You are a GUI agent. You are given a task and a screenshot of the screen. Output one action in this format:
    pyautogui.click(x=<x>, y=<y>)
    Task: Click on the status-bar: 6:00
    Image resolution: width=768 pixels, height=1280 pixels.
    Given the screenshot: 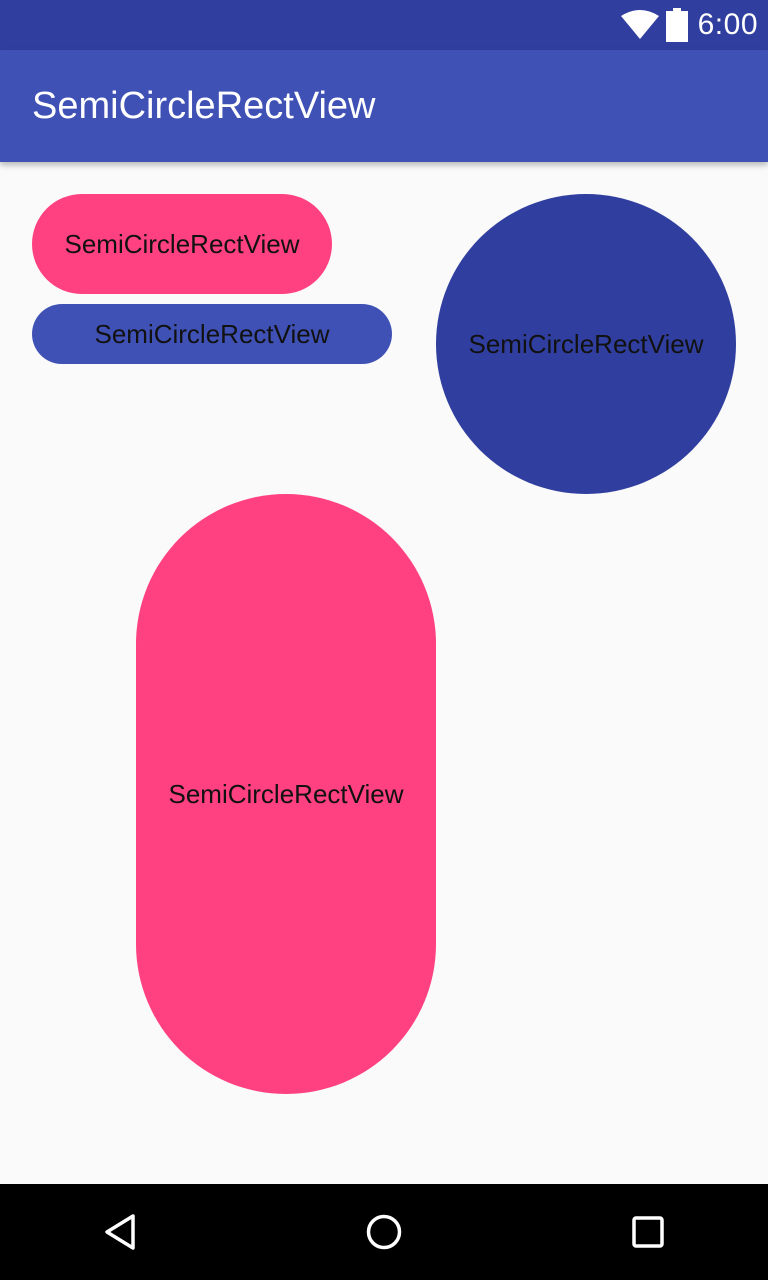 What is the action you would take?
    pyautogui.click(x=384, y=25)
    